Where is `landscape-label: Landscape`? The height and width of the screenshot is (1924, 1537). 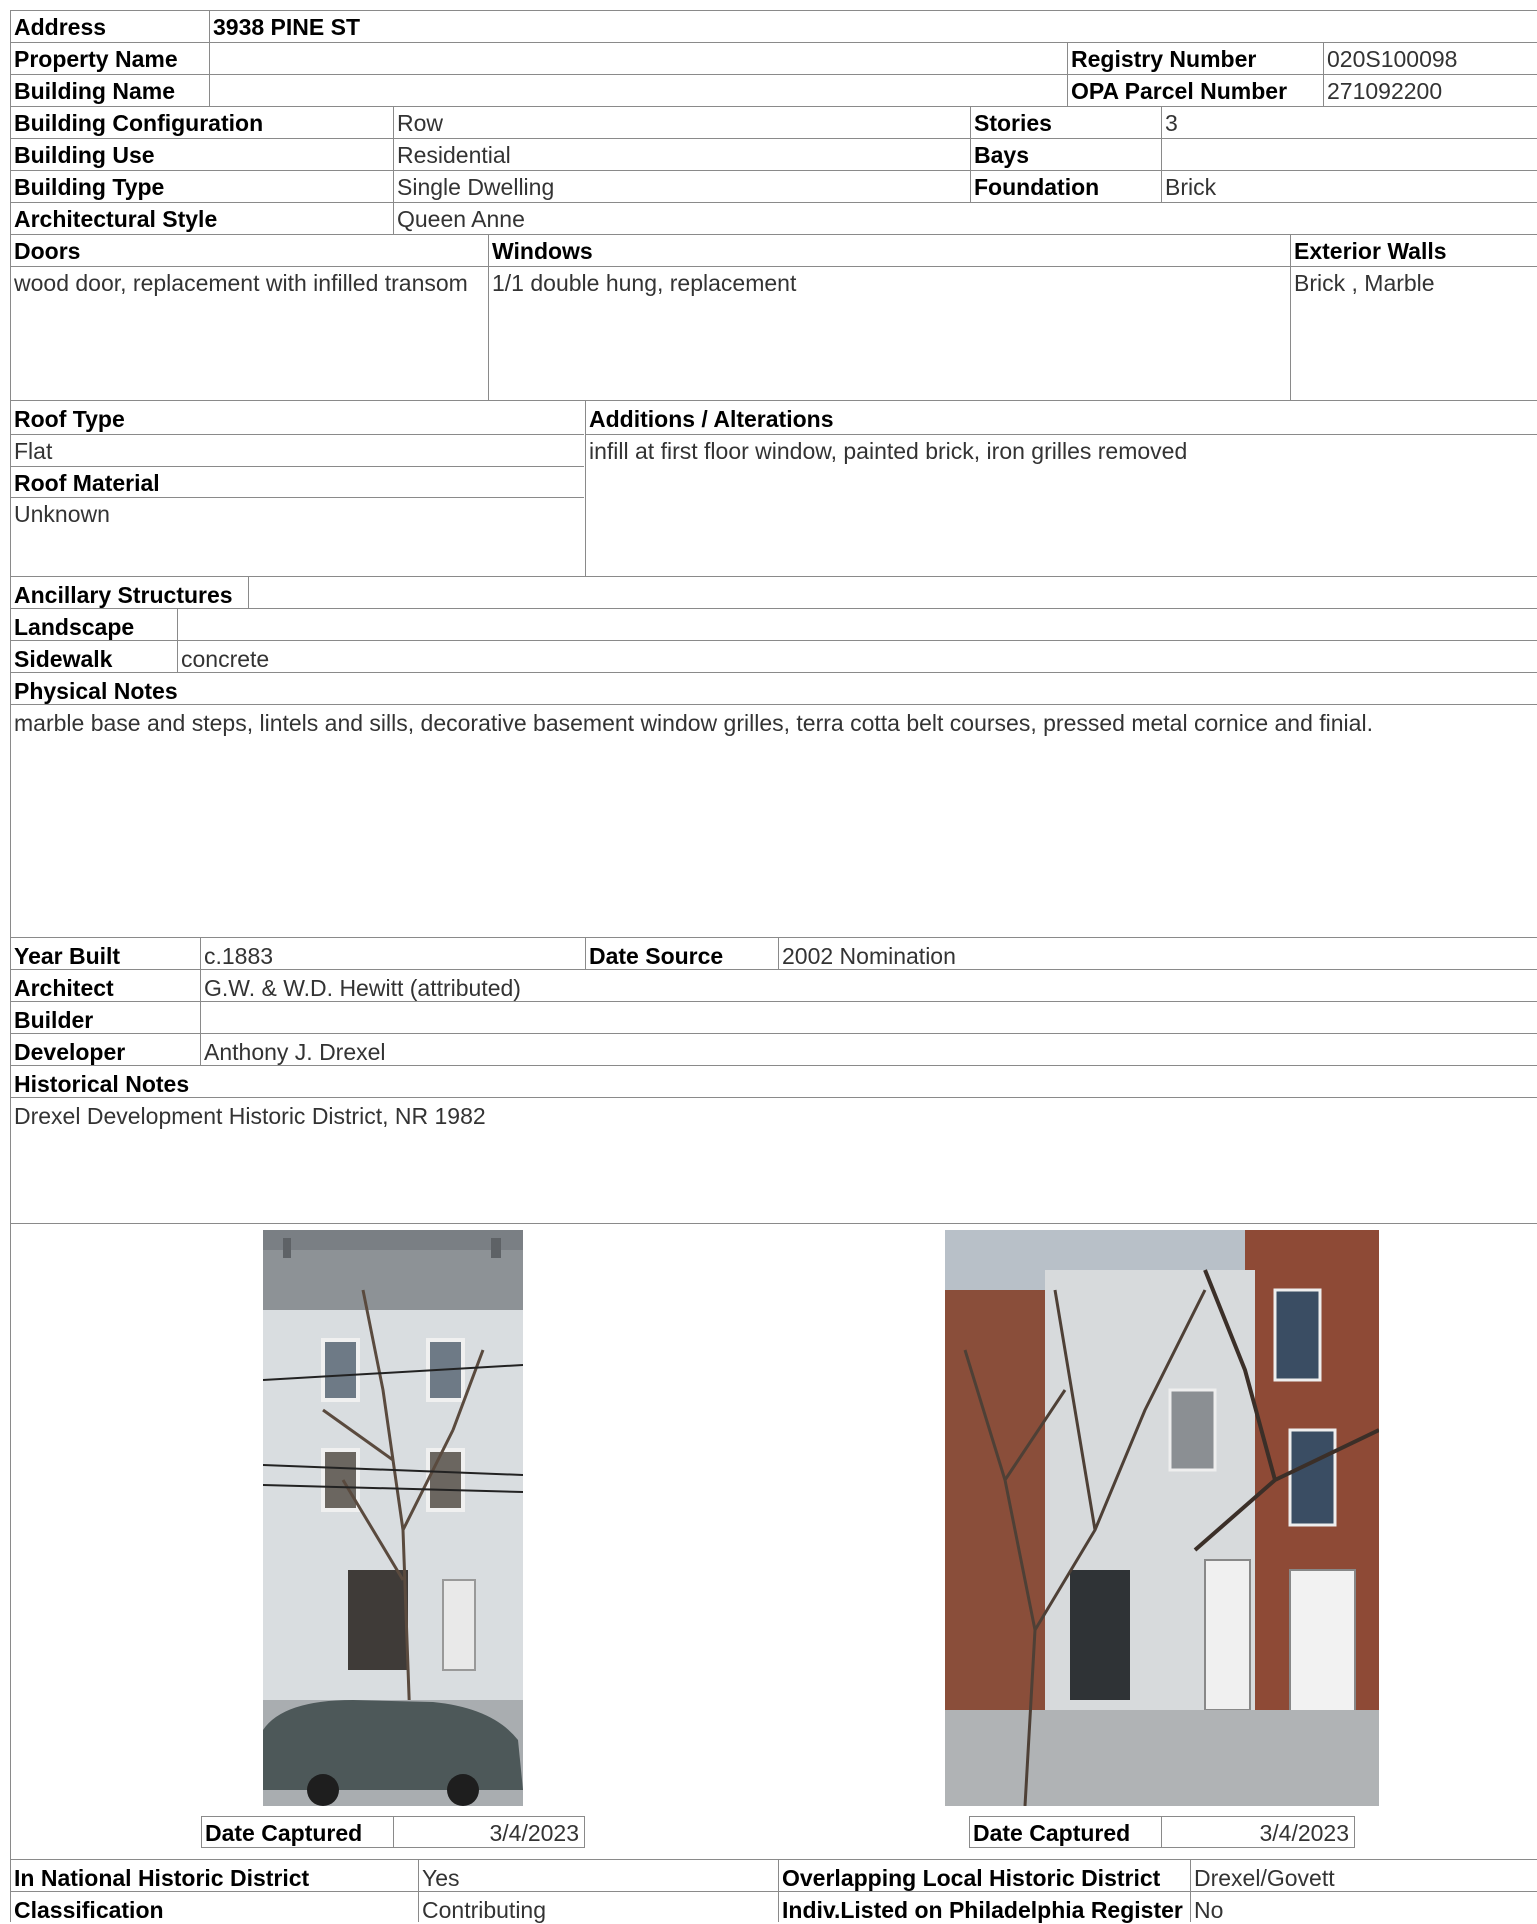 landscape-label: Landscape is located at coordinates (74, 627).